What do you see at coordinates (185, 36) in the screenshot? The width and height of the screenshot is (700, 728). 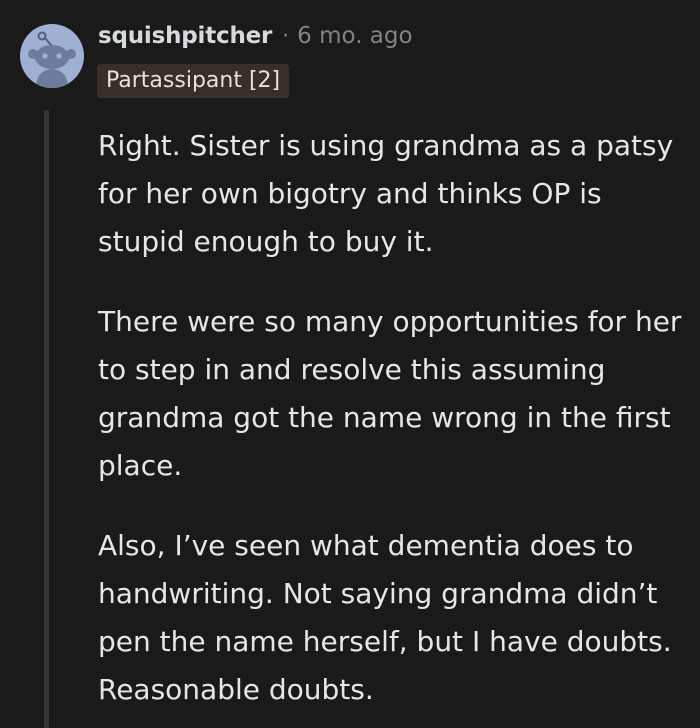 I see `username-link: squishpitcher` at bounding box center [185, 36].